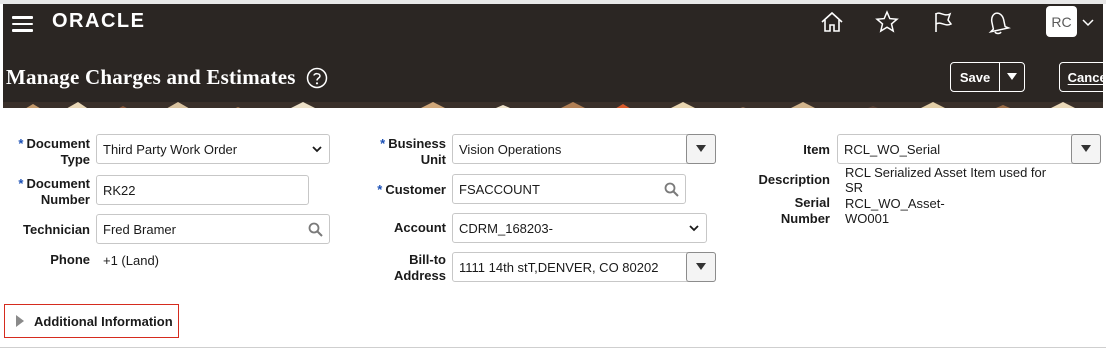 This screenshot has height=350, width=1106. Describe the element at coordinates (579, 228) in the screenshot. I see `account-select: CDRM_168203-` at that location.